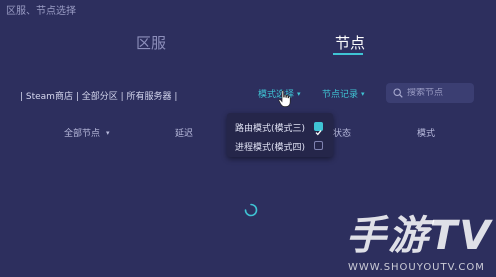 The width and height of the screenshot is (496, 277). Describe the element at coordinates (318, 145) in the screenshot. I see `checkbox-process-mode` at that location.